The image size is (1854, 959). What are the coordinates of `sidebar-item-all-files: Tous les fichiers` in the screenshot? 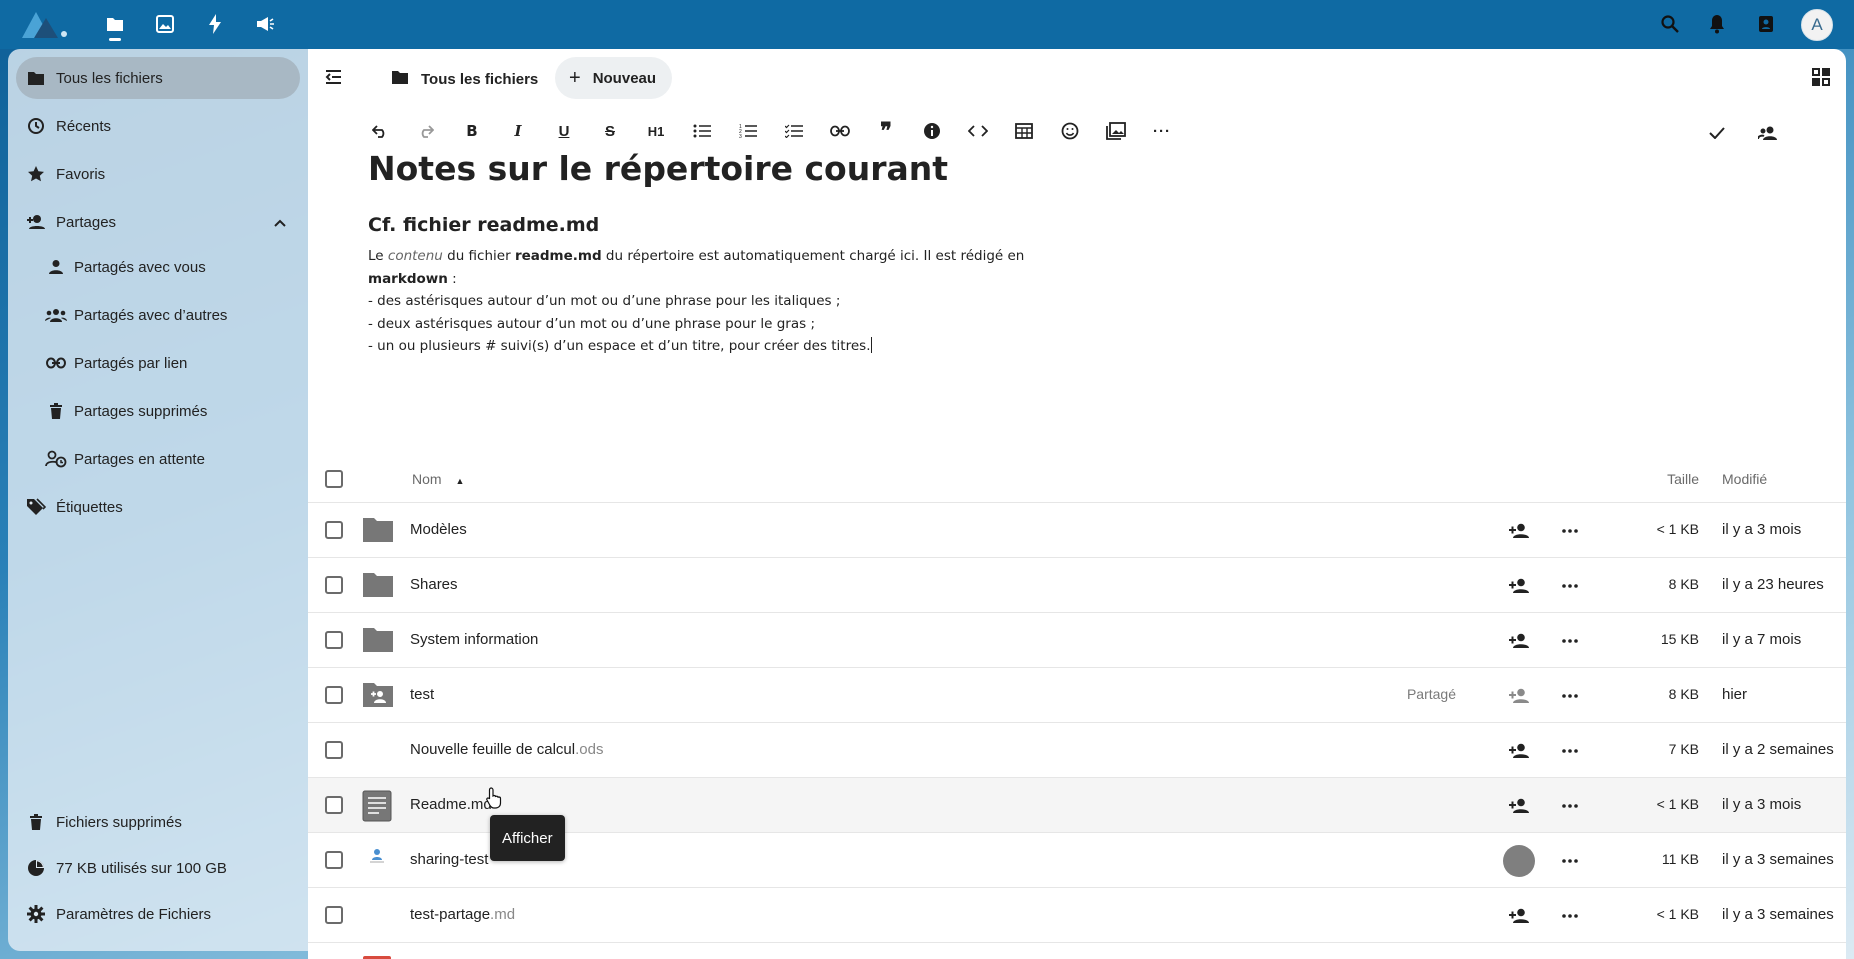 It's located at (158, 78).